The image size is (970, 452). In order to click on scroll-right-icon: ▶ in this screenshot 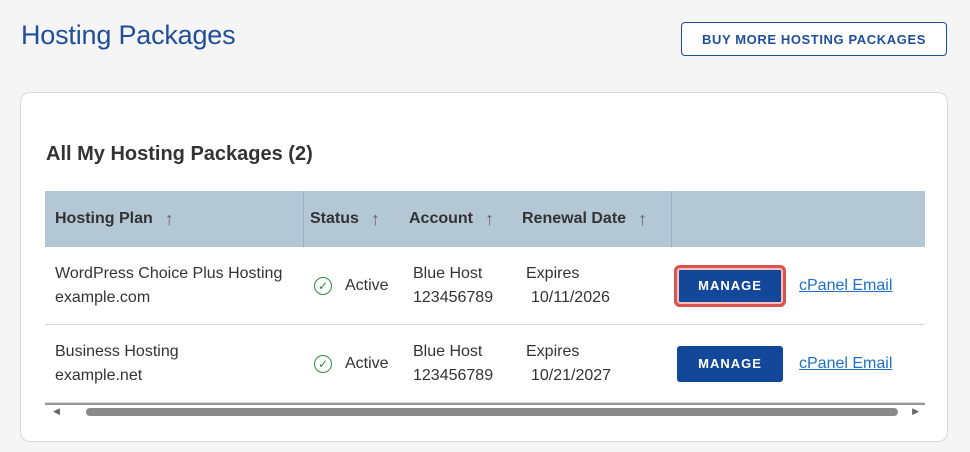, I will do `click(915, 411)`.